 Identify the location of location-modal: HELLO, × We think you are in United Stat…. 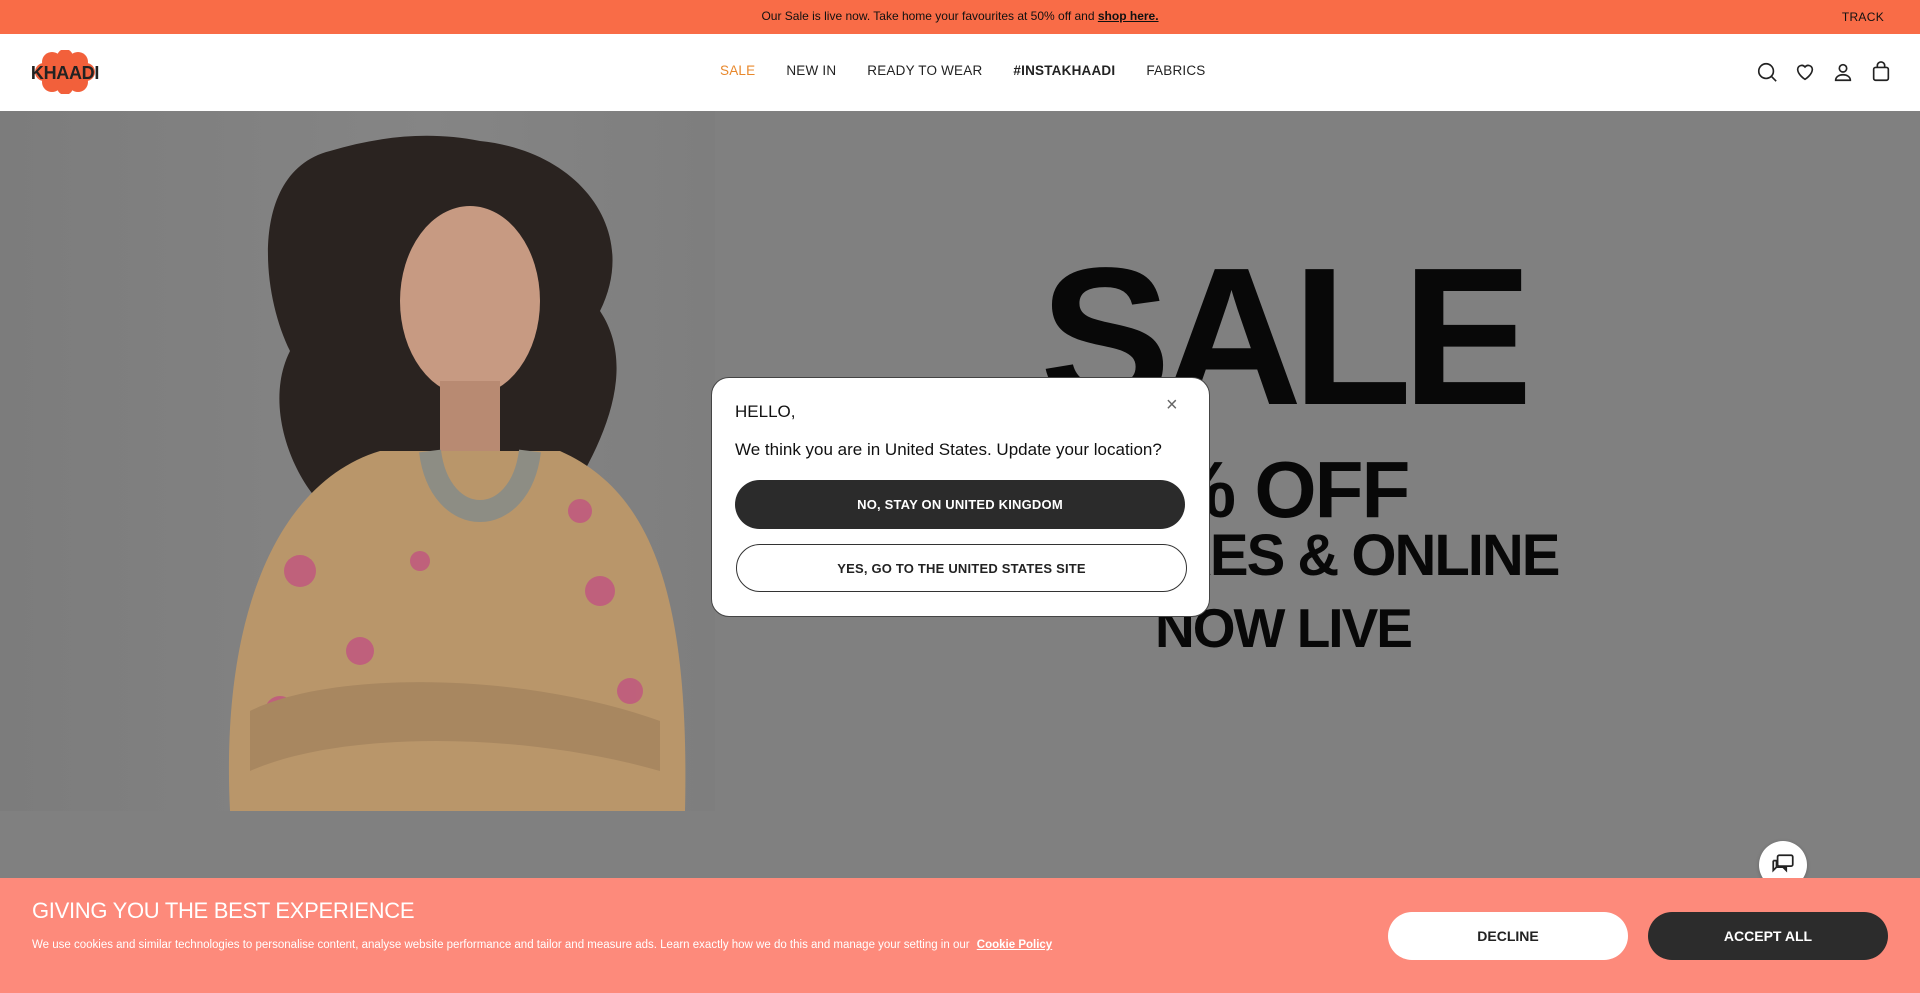
(960, 497).